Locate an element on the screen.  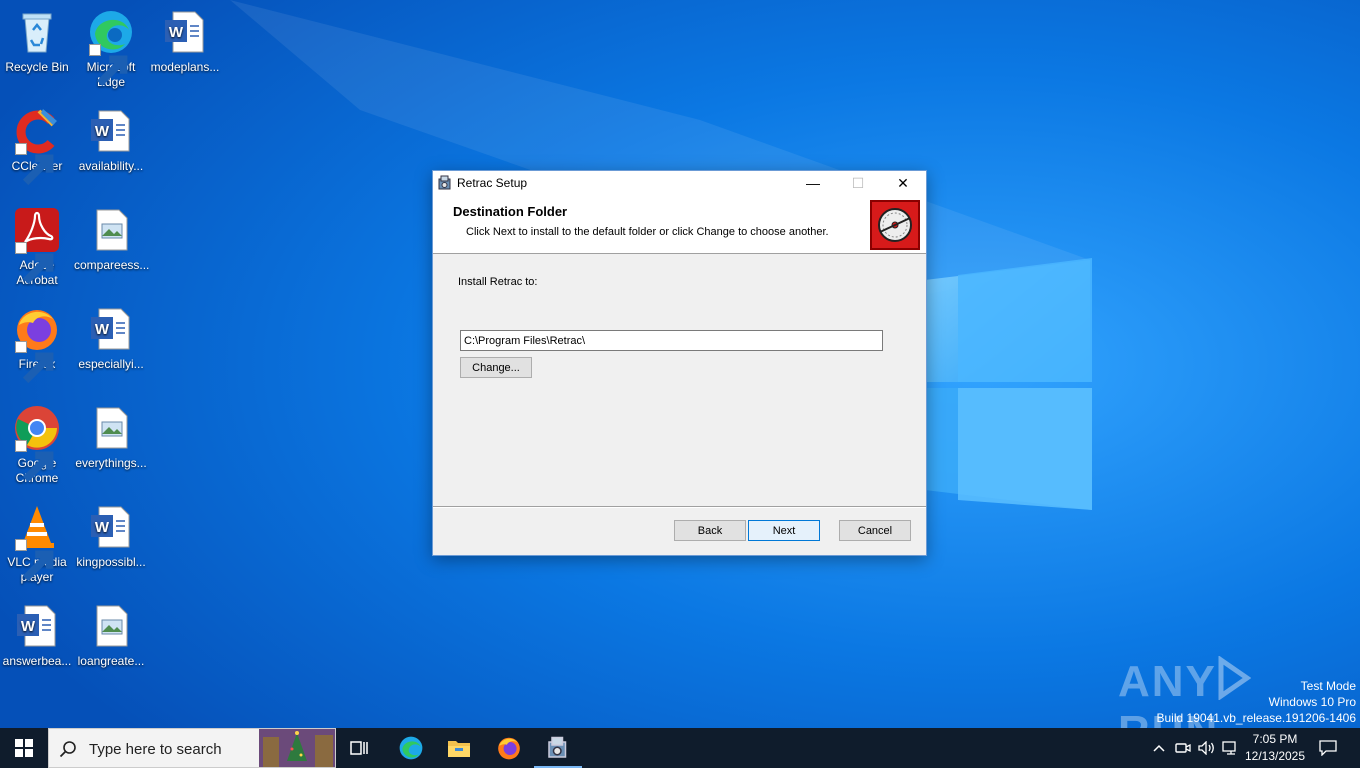
dialog-title: Retrac Setup is located at coordinates (492, 183).